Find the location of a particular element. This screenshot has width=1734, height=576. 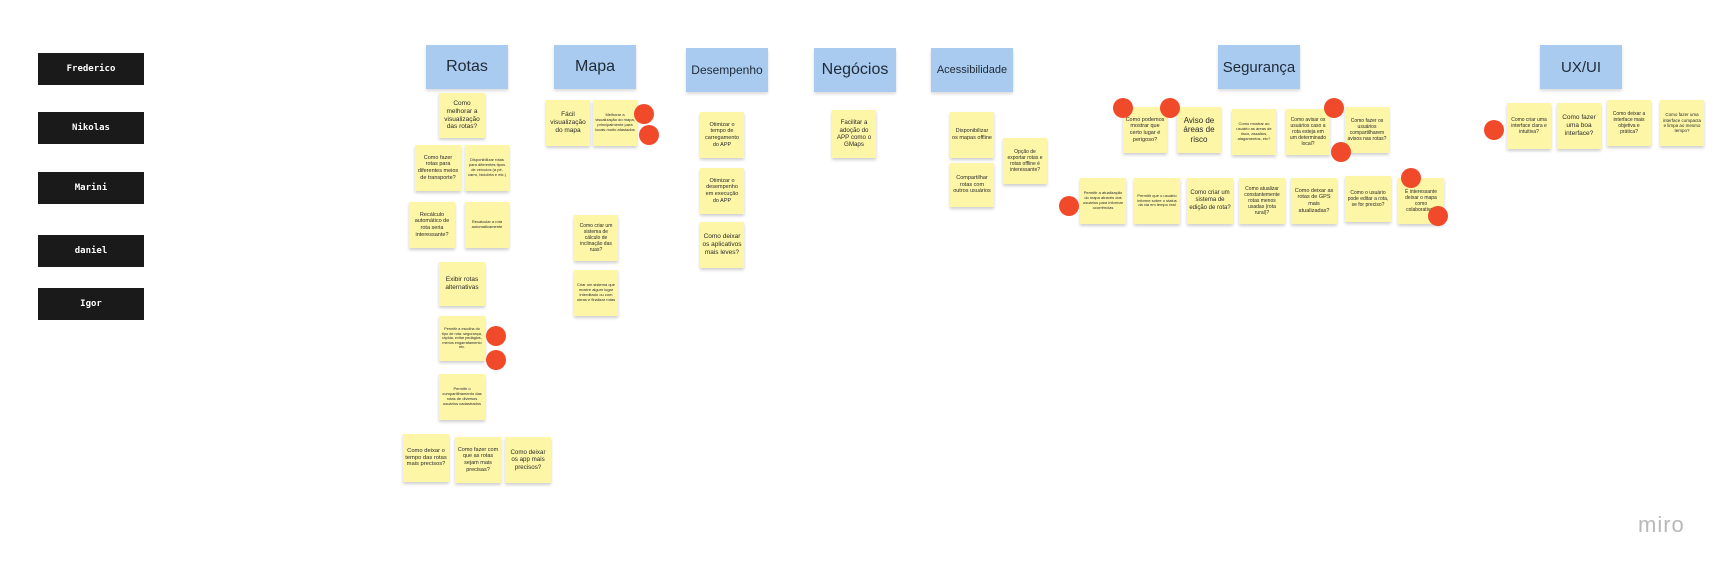

category-ux-ui: UX/UI is located at coordinates (1581, 67).